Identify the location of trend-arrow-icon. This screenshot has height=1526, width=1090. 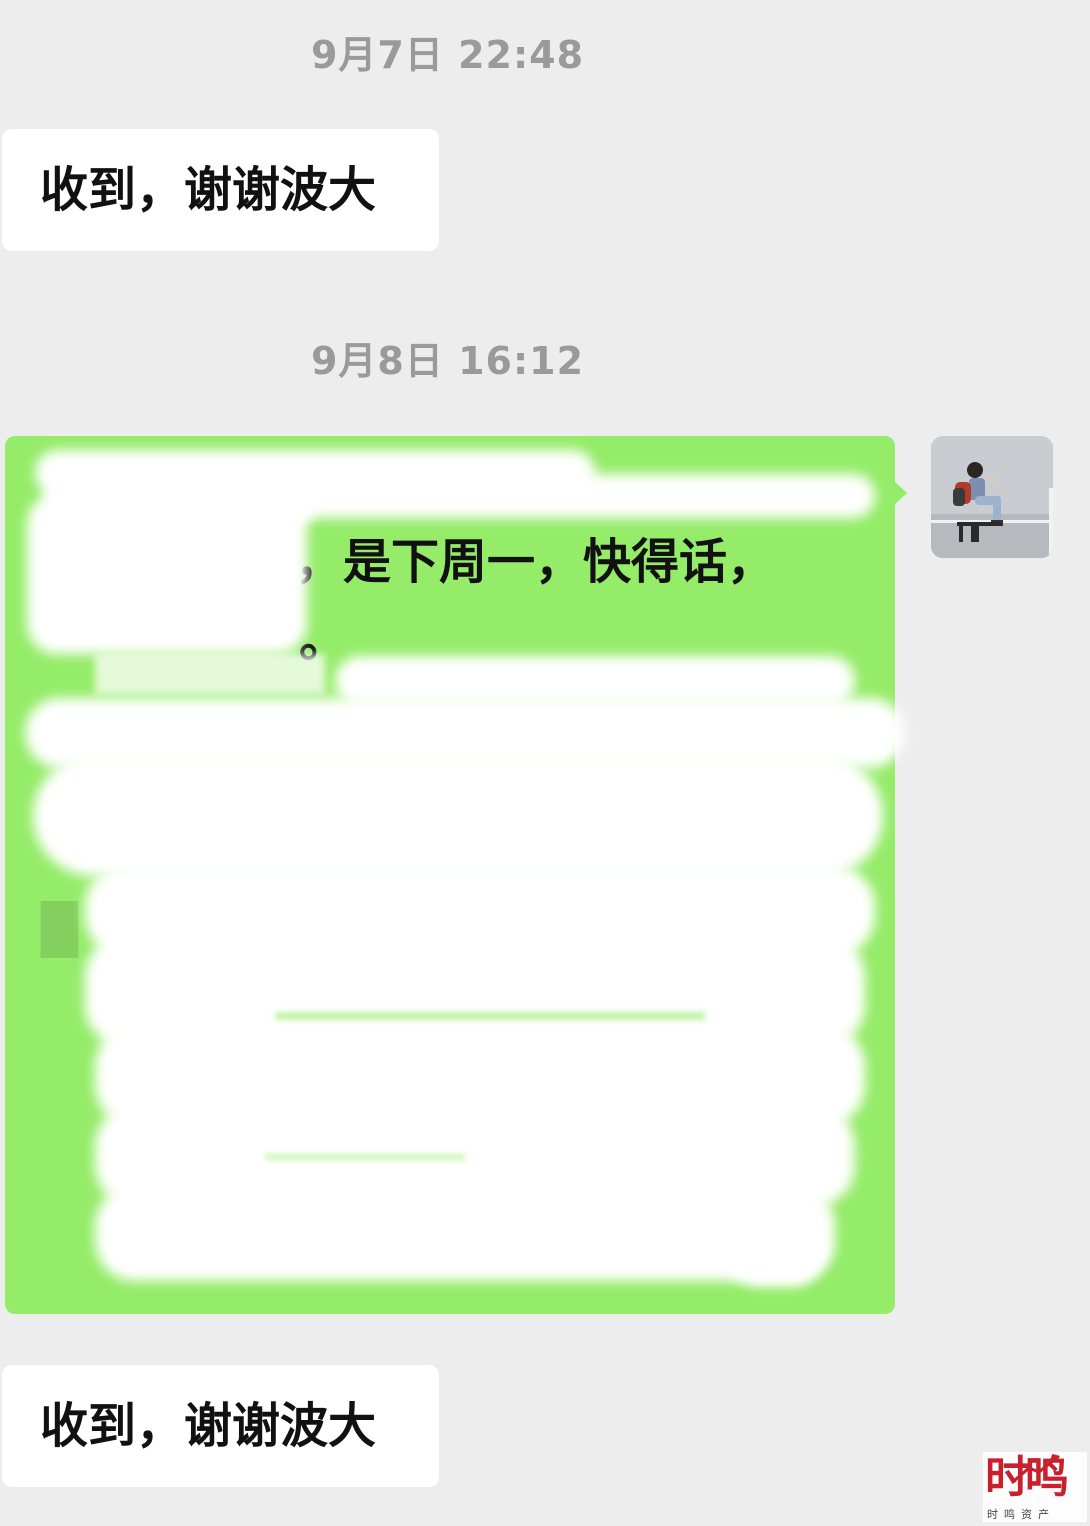
(1037, 1468).